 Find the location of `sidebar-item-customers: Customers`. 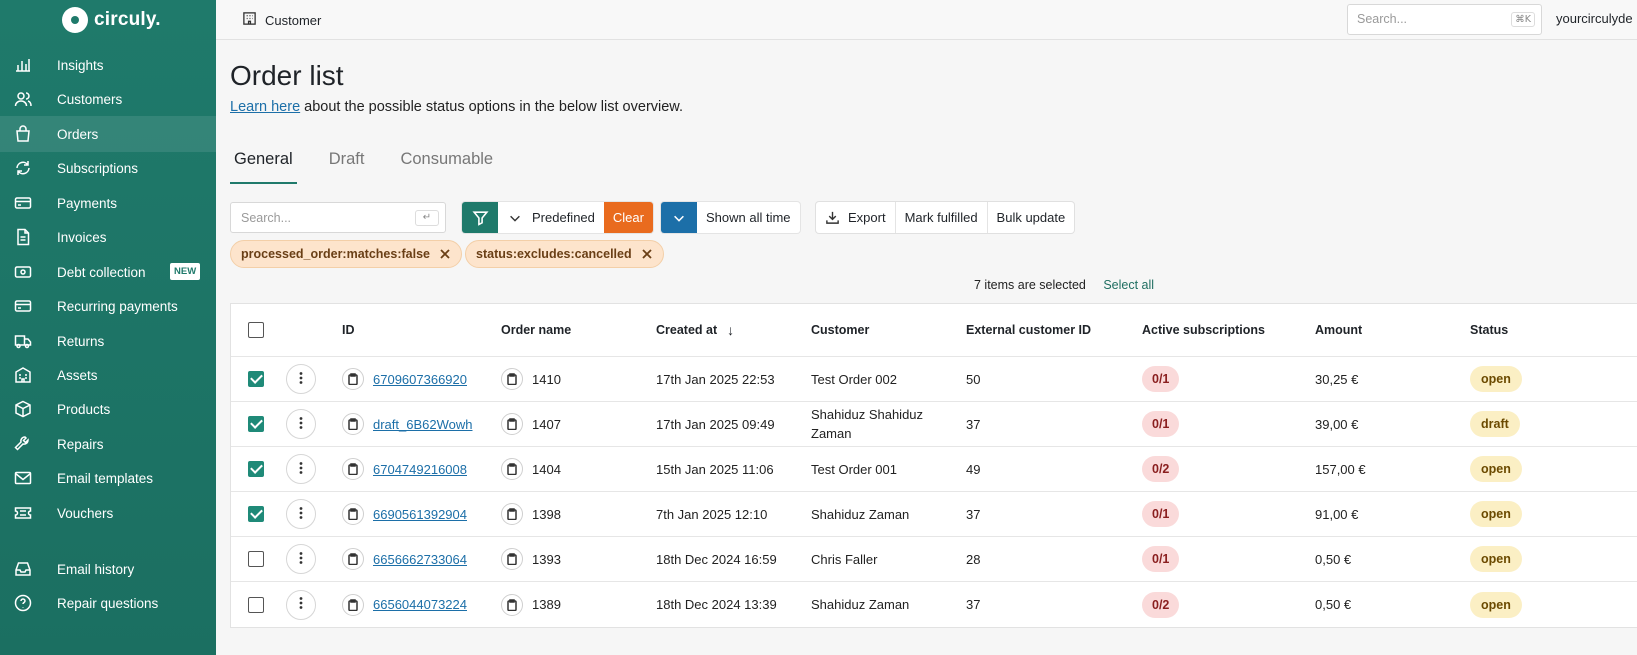

sidebar-item-customers: Customers is located at coordinates (108, 99).